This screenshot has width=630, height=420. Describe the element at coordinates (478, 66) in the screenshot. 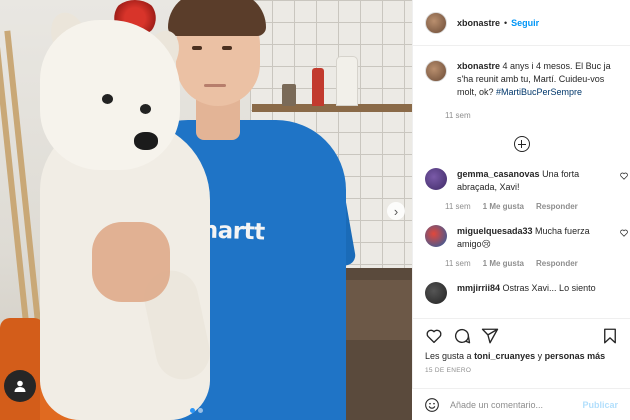

I see `caption-username: xbonastre` at that location.